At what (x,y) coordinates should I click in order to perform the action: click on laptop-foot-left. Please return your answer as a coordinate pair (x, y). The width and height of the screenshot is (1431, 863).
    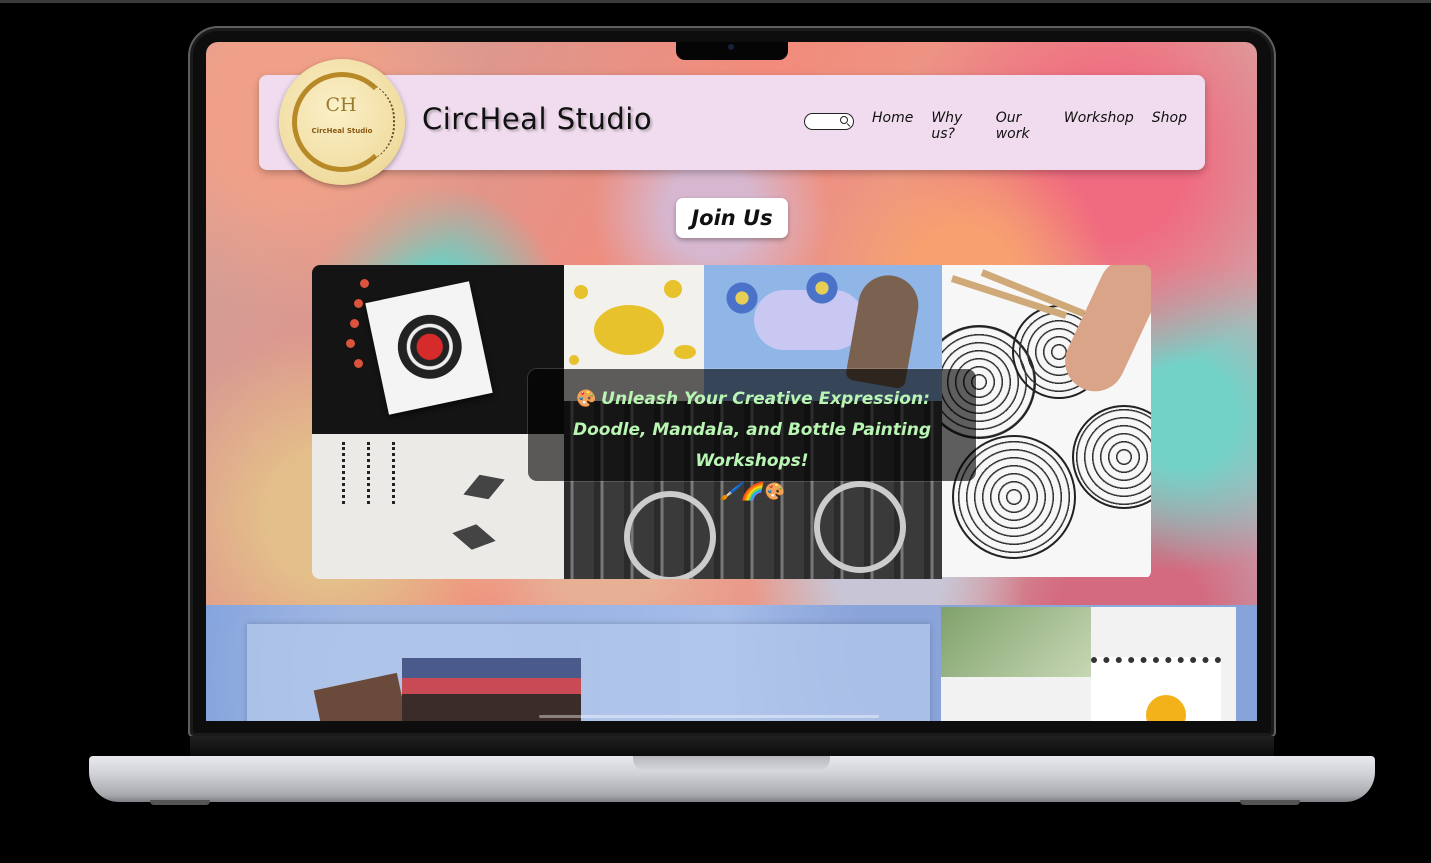
    Looking at the image, I should click on (180, 802).